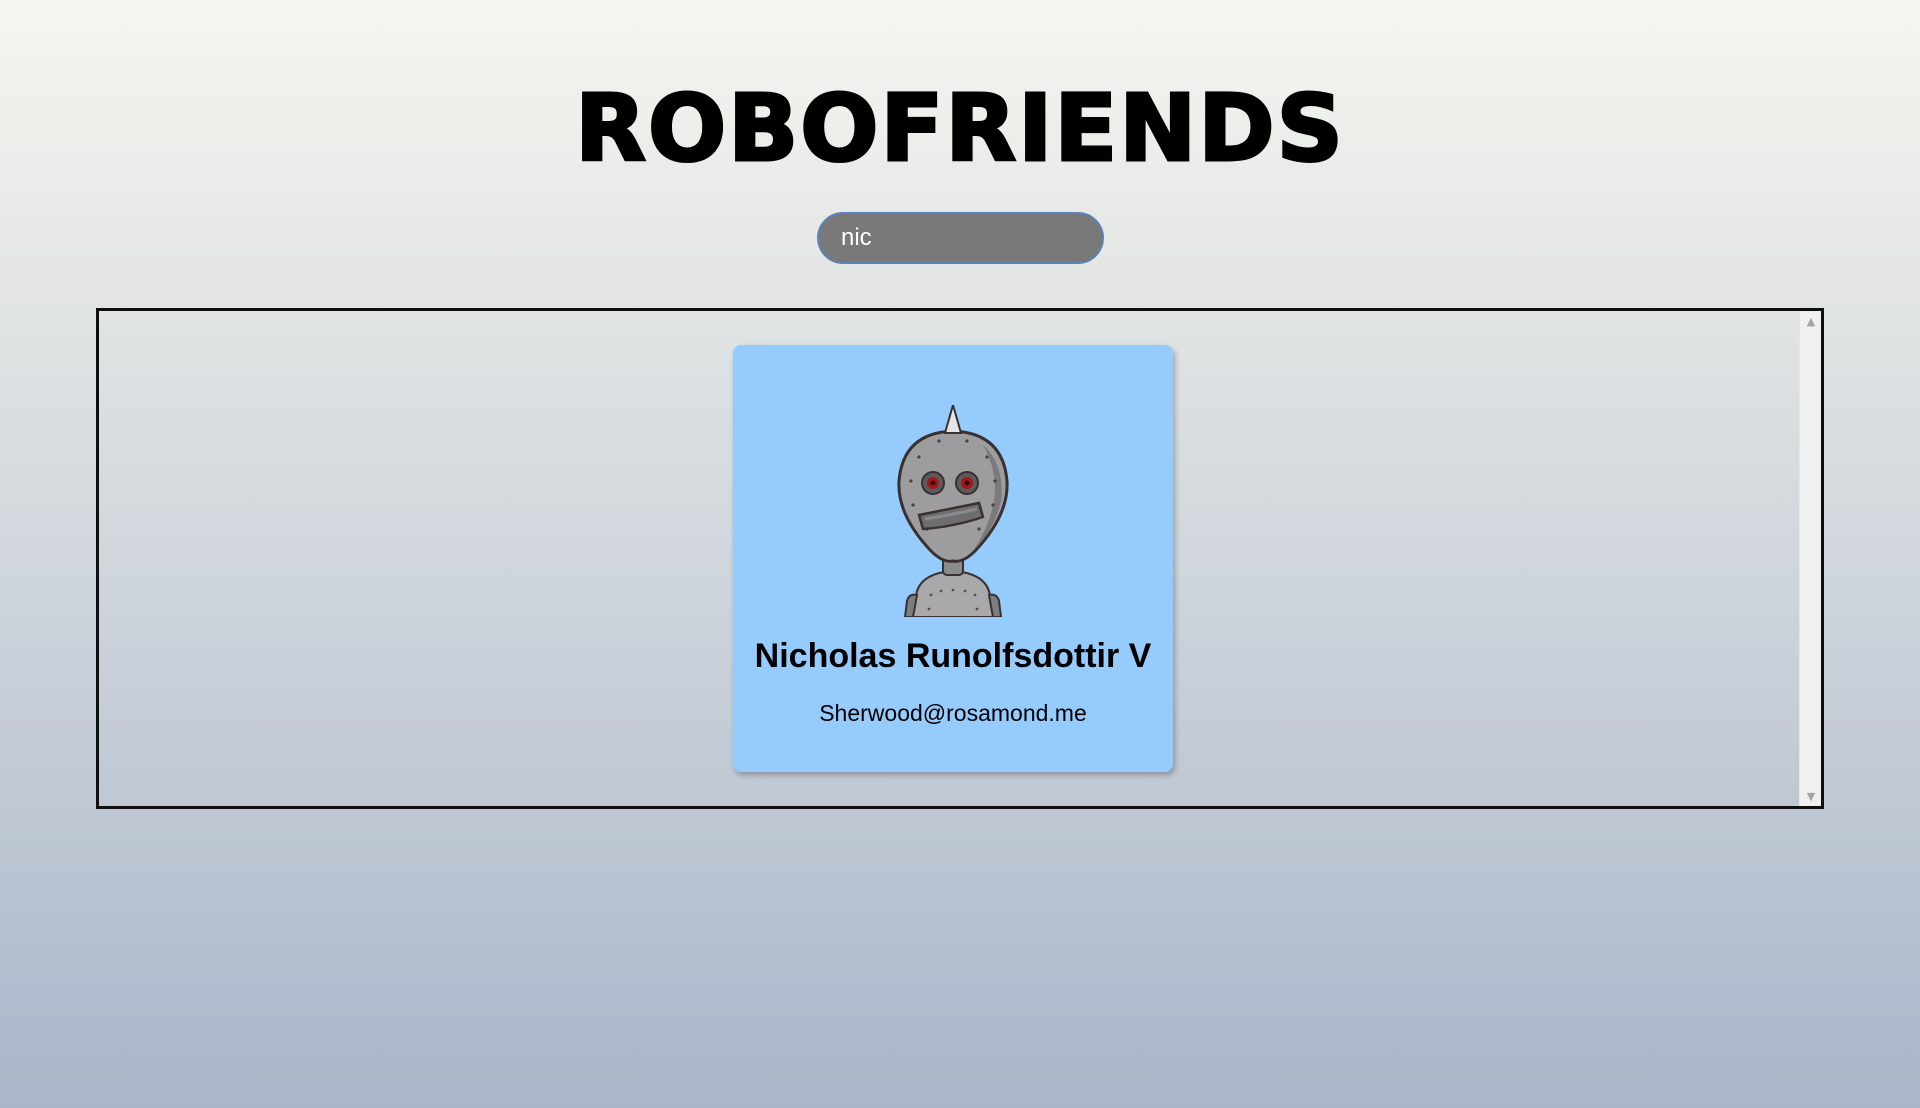 This screenshot has height=1108, width=1920. I want to click on app-title: ROBOFRIENDS, so click(959, 128).